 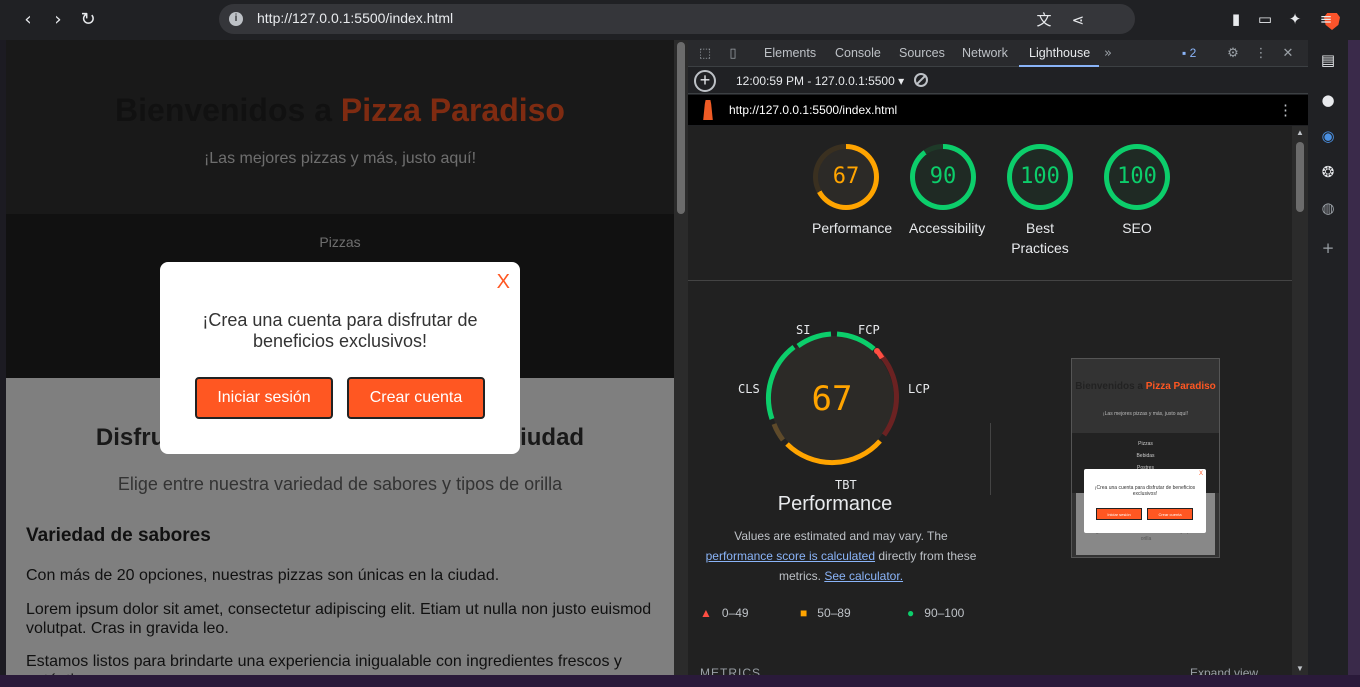 I want to click on lighthouse-logo-icon, so click(x=708, y=110).